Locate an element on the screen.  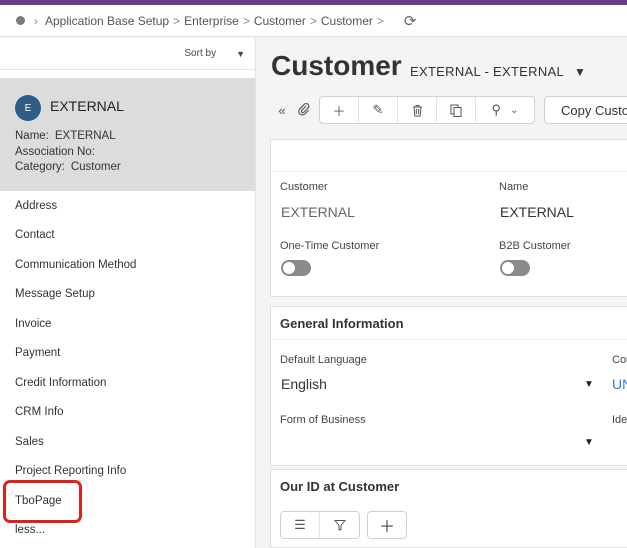
form-of-business-label: Form of Business is located at coordinates (323, 420).